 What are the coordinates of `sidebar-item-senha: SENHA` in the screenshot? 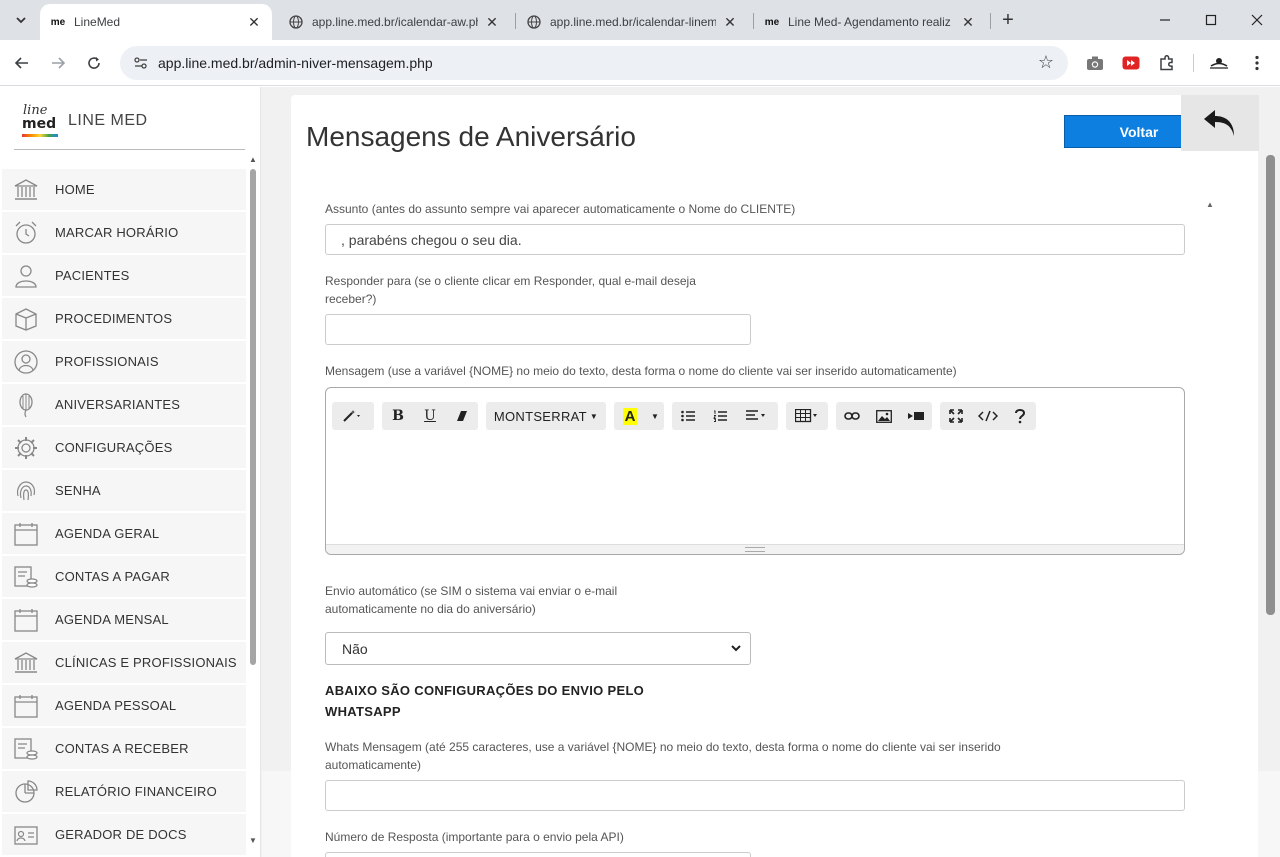 It's located at (124, 490).